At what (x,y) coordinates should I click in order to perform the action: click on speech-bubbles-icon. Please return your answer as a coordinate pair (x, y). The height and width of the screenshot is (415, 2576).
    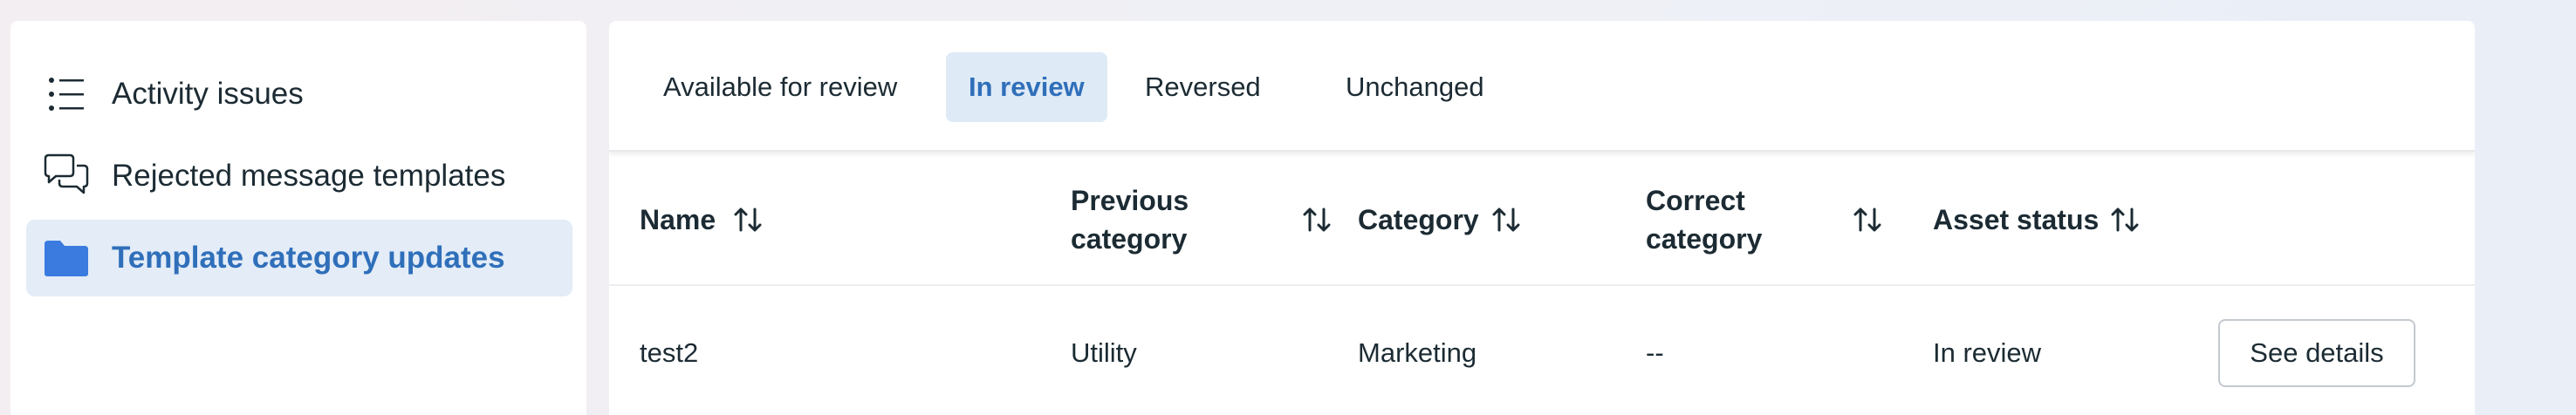
    Looking at the image, I should click on (66, 176).